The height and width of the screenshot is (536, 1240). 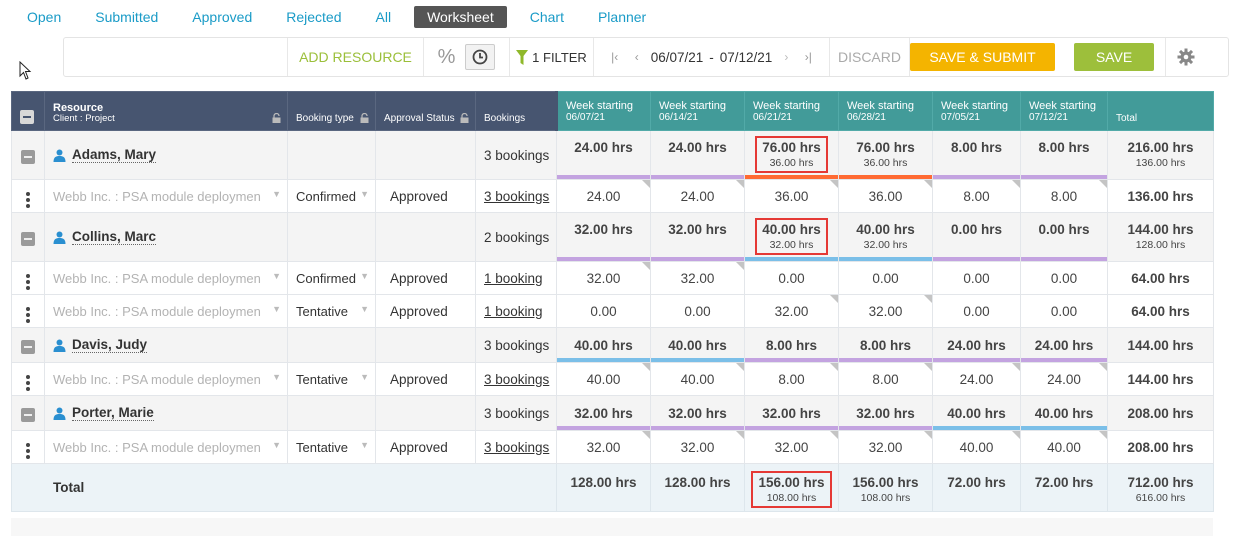 What do you see at coordinates (460, 17) in the screenshot?
I see `tab-worksheet: Worksheet` at bounding box center [460, 17].